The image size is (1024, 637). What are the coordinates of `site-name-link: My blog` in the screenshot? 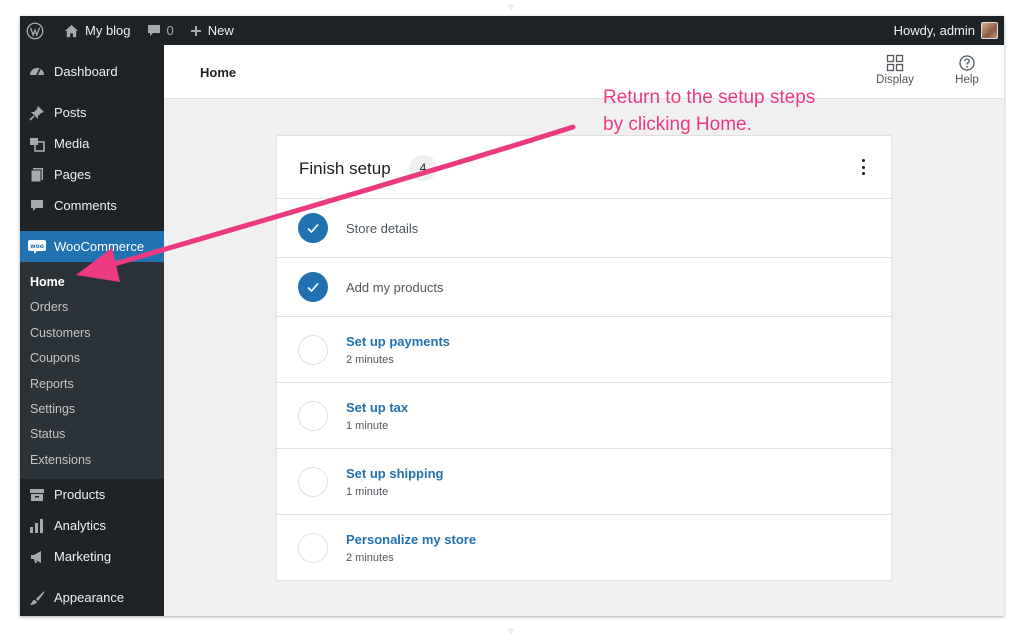 It's located at (97, 30).